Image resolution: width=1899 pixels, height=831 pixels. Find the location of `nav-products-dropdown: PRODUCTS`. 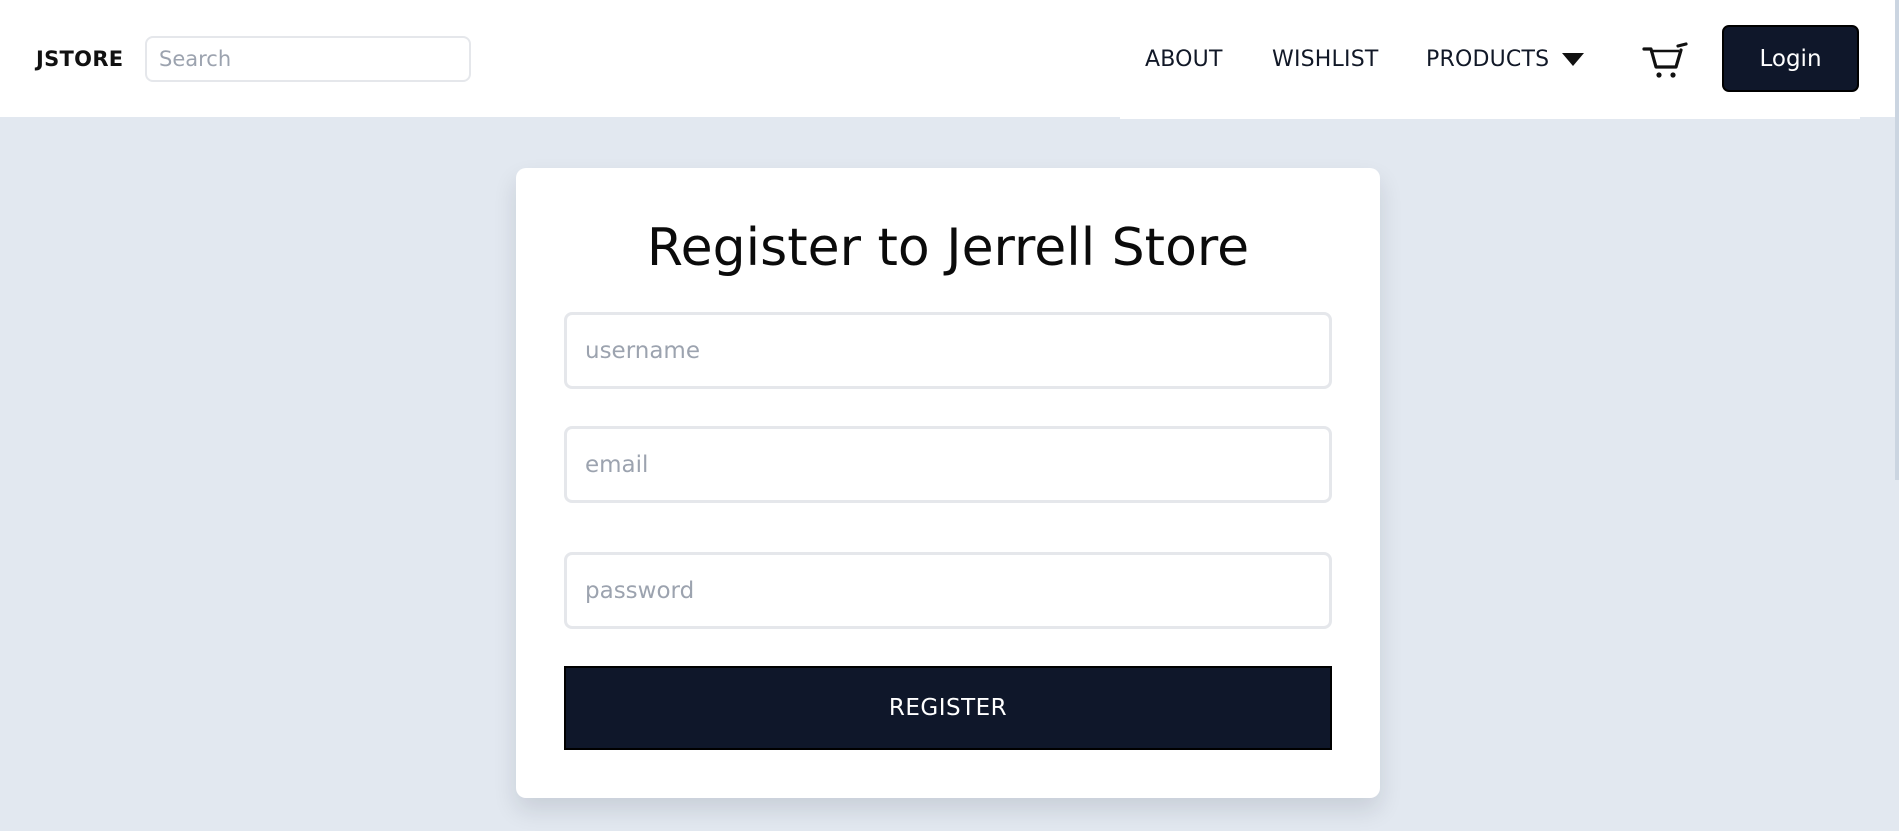

nav-products-dropdown: PRODUCTS is located at coordinates (1487, 59).